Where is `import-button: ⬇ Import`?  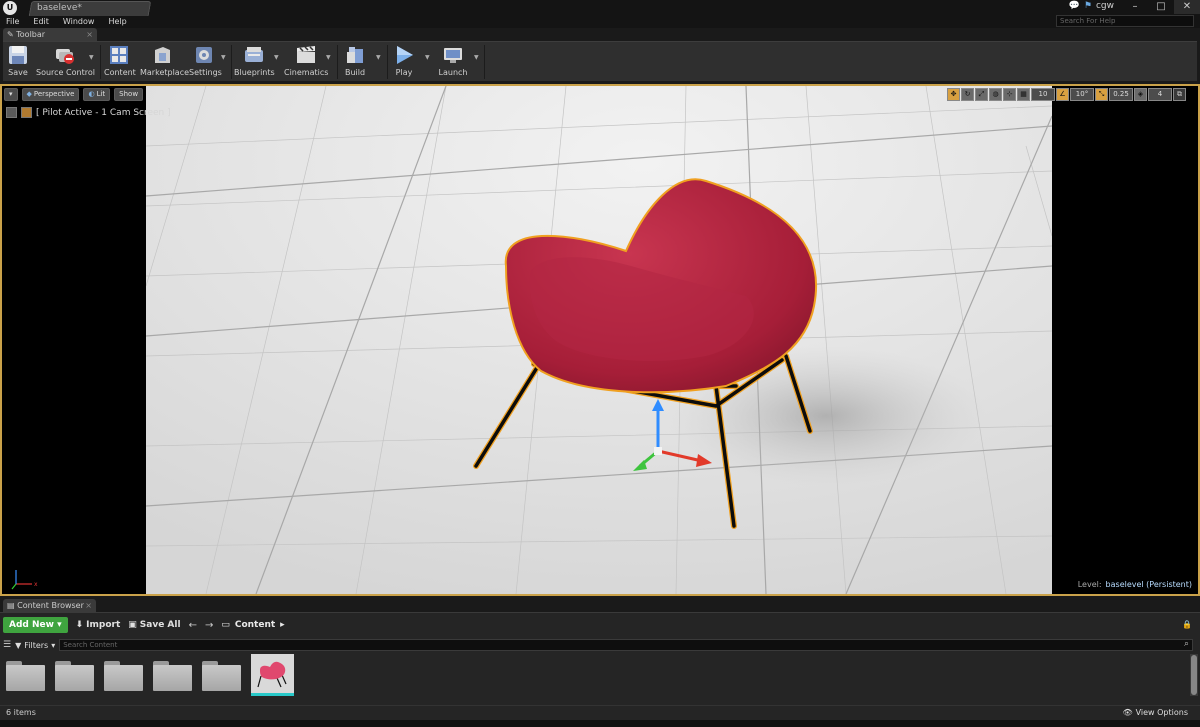
import-button: ⬇ Import is located at coordinates (98, 625).